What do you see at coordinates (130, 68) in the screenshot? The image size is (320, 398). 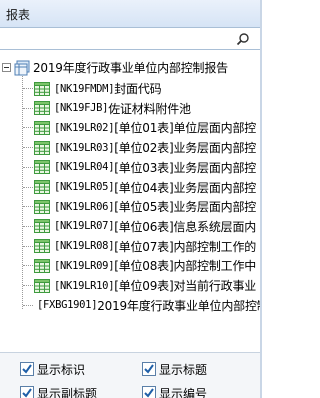 I see `tree-root-label: 2019年度行政事业单位内部控制报告` at bounding box center [130, 68].